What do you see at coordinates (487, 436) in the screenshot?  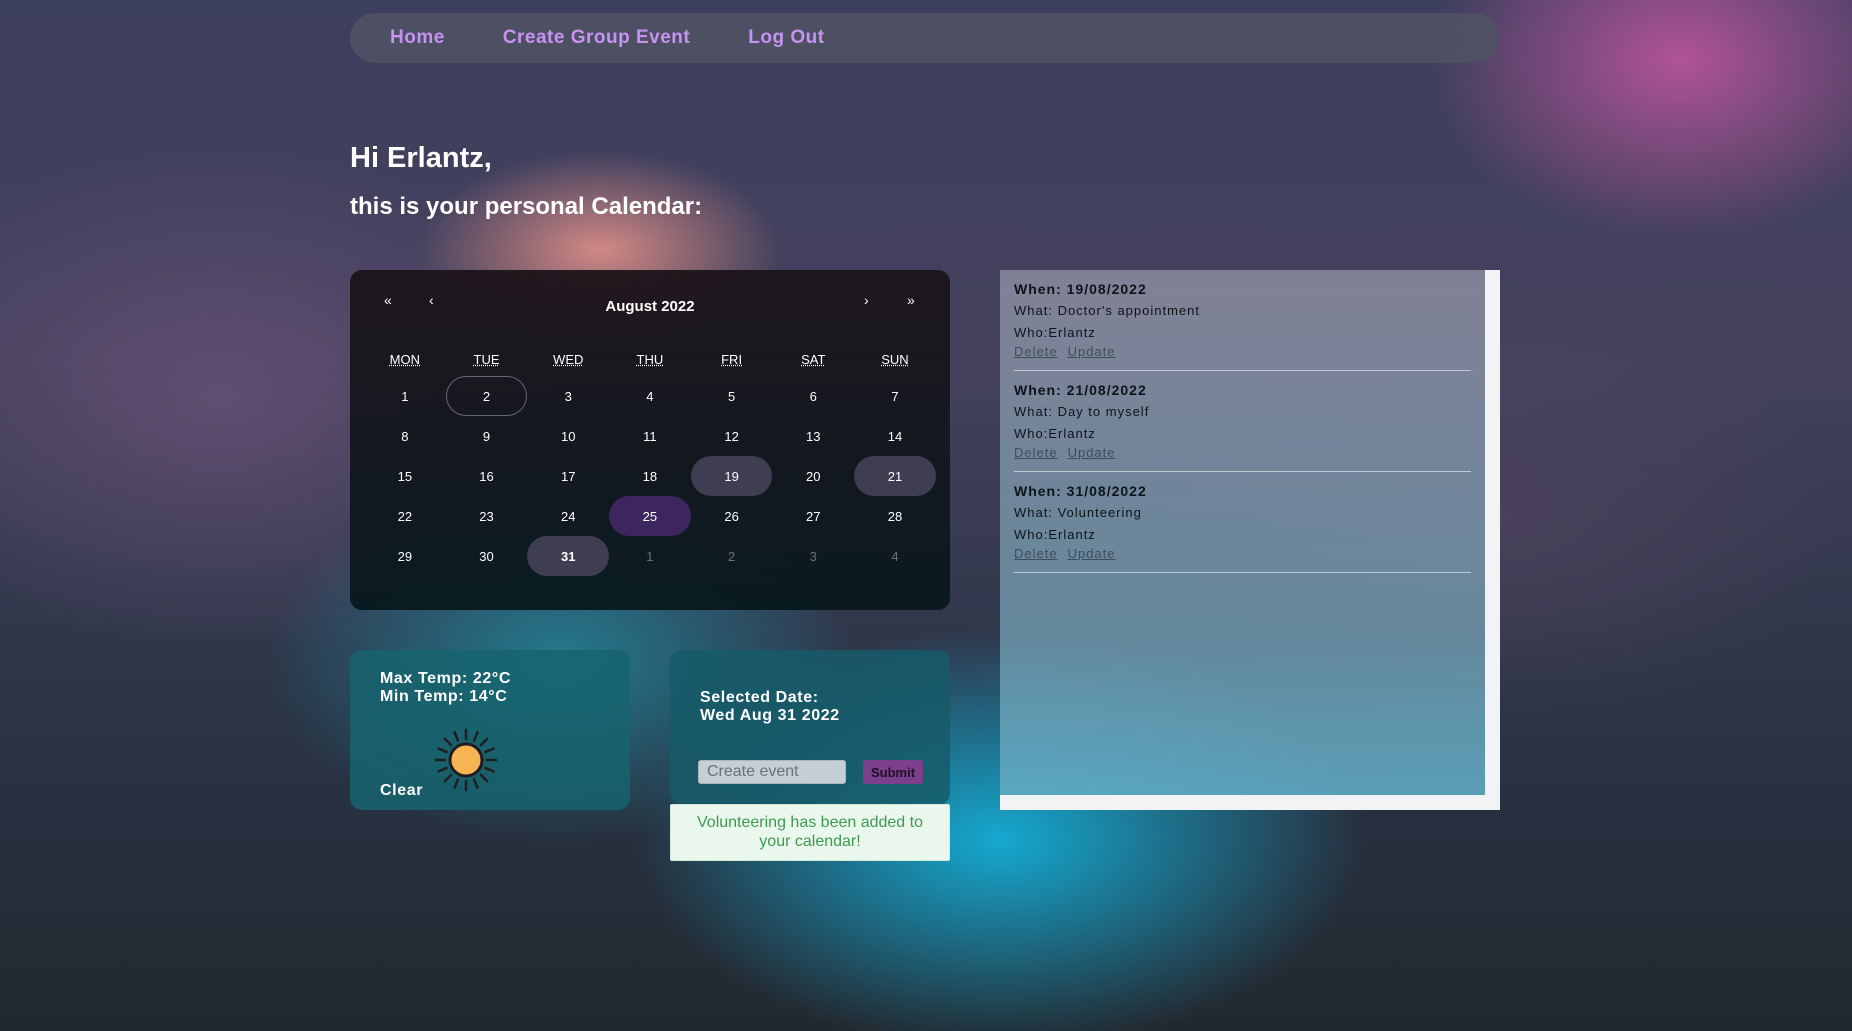 I see `calendar-day: 9` at bounding box center [487, 436].